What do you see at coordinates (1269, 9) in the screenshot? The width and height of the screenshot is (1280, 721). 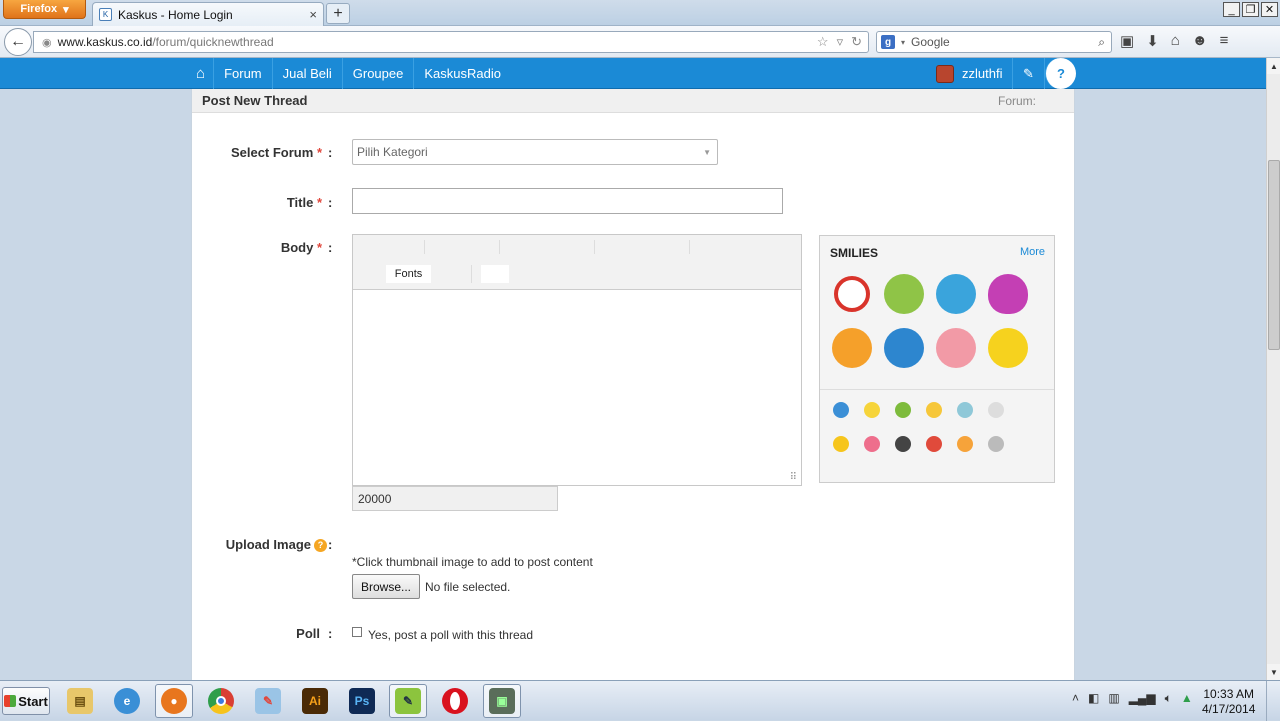 I see `close-window-button: ✕` at bounding box center [1269, 9].